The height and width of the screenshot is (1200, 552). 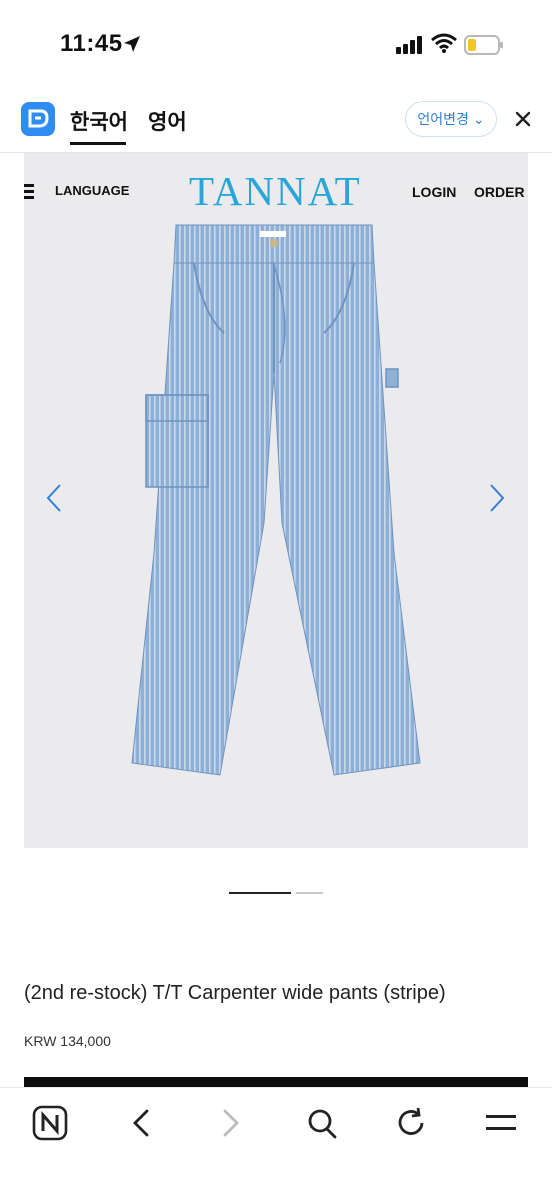 What do you see at coordinates (67, 1041) in the screenshot?
I see `product-price: KRW 134,000` at bounding box center [67, 1041].